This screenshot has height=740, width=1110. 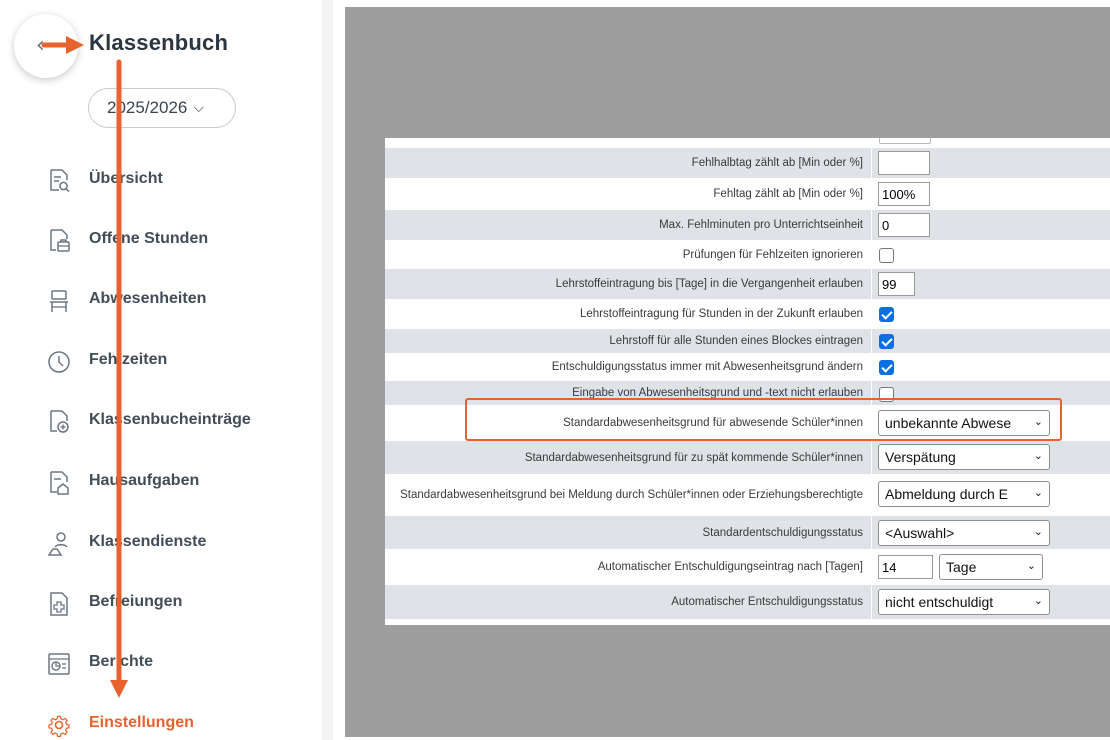 What do you see at coordinates (920, 533) in the screenshot?
I see `select-value: <Auswahl>` at bounding box center [920, 533].